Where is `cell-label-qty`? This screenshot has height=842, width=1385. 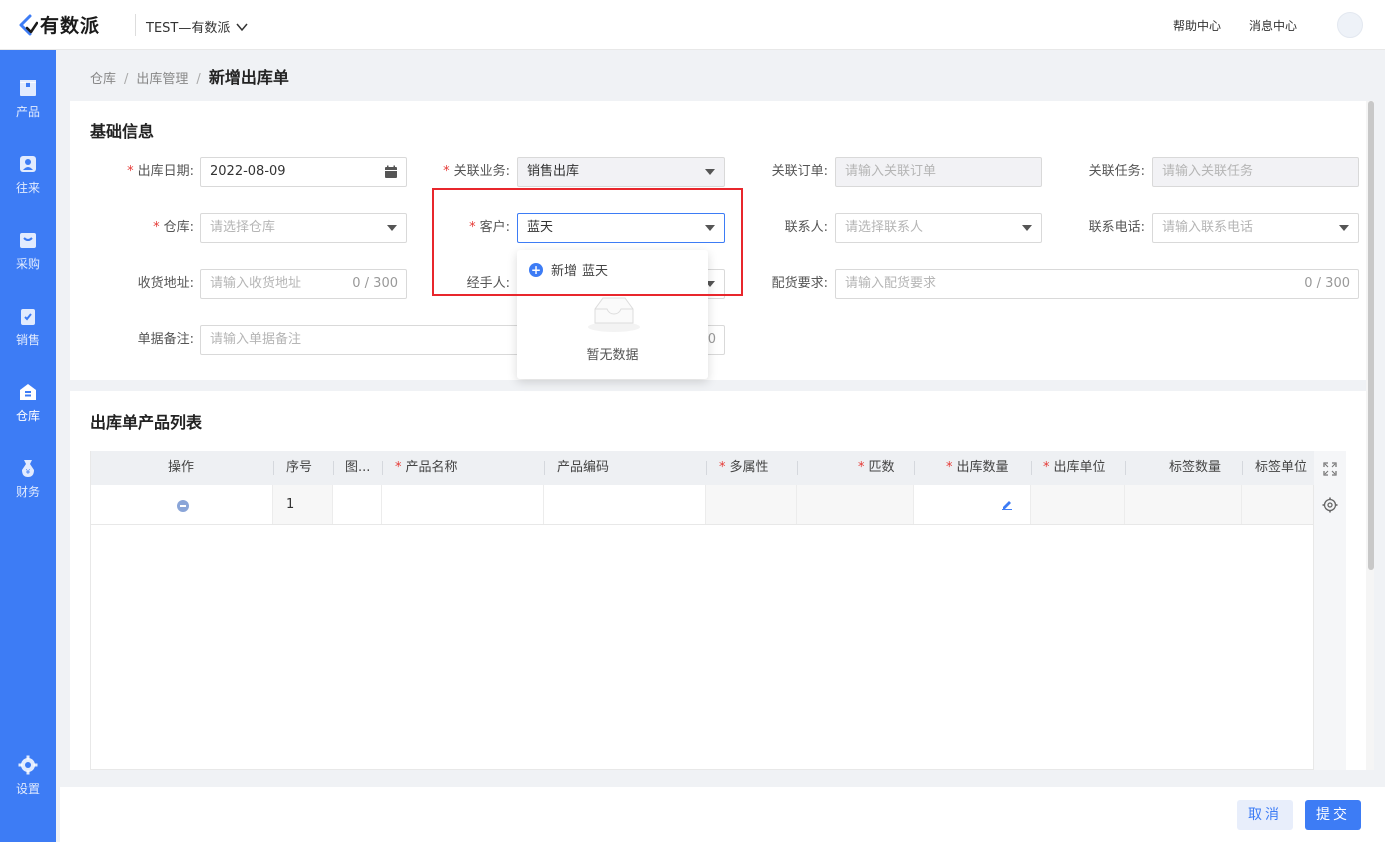
cell-label-qty is located at coordinates (1183, 504).